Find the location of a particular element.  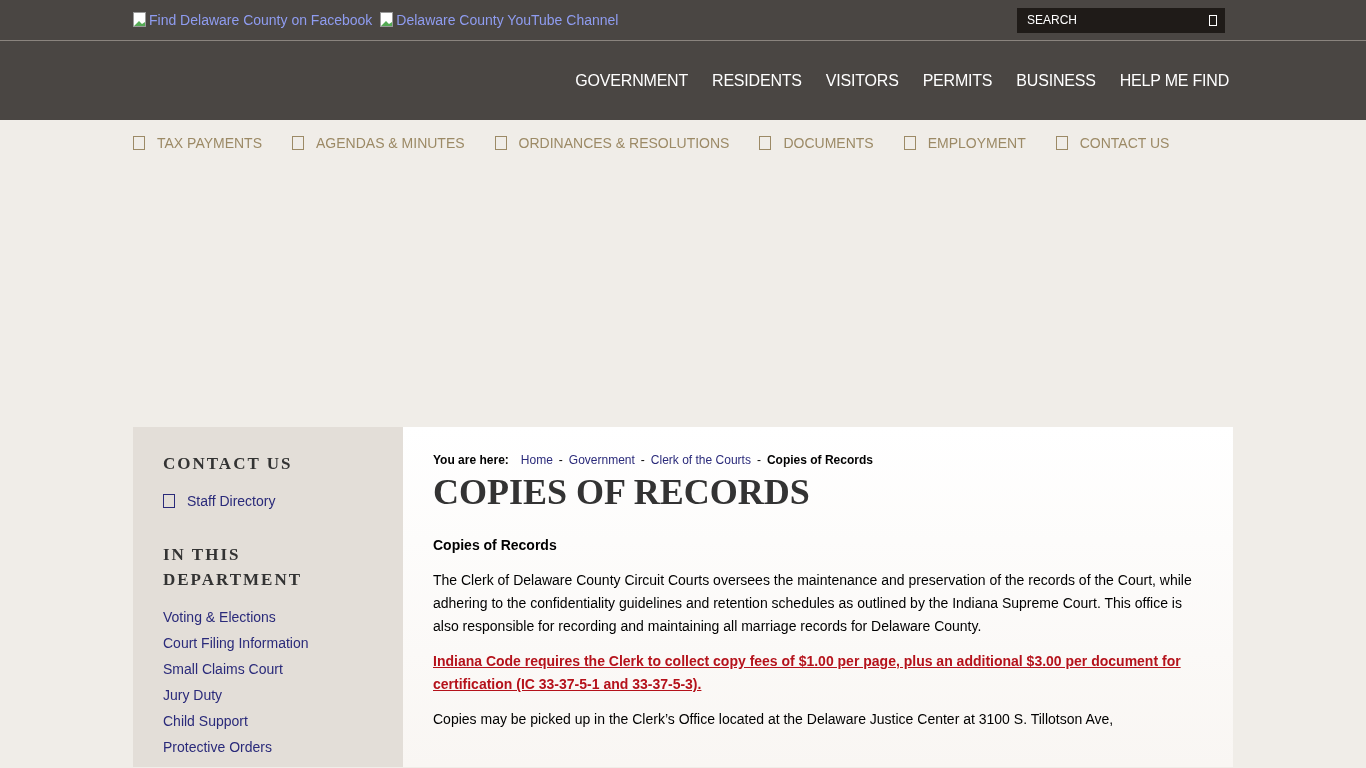

breadcrumb-link: Clerk of the Courts is located at coordinates (700, 460).